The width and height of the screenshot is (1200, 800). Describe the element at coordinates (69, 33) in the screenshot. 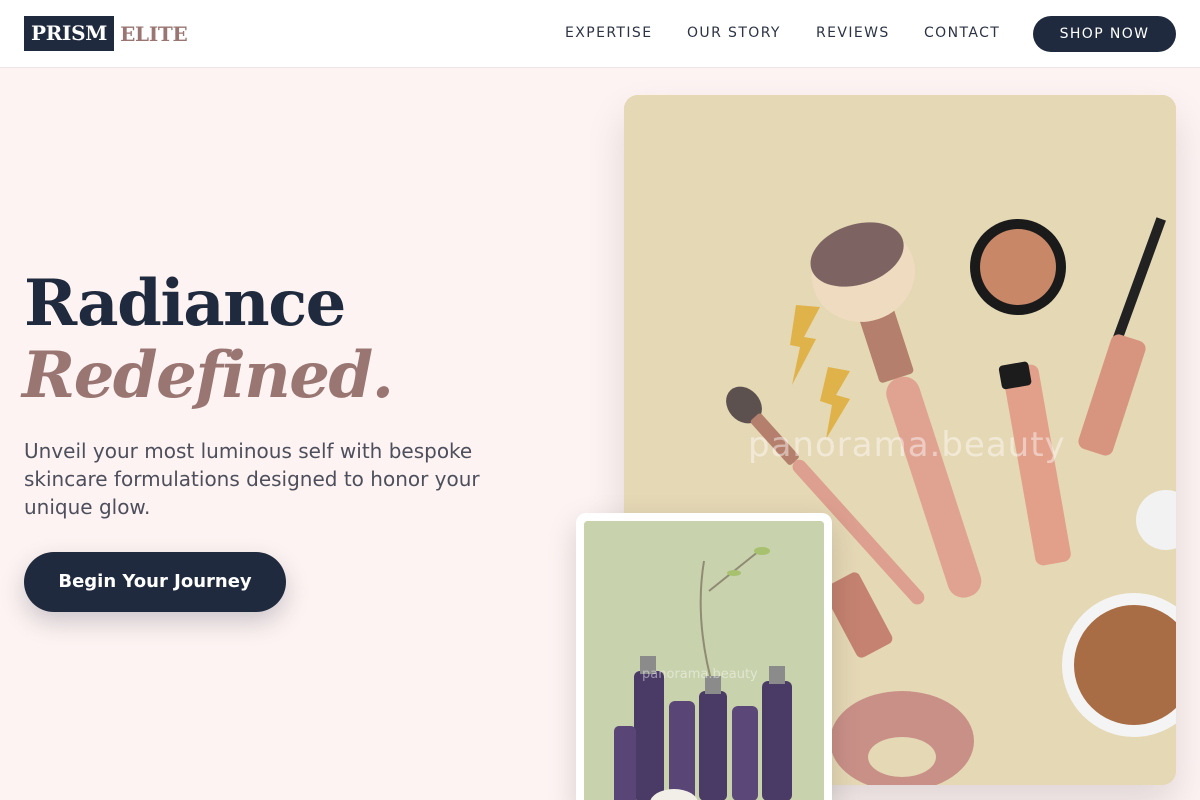

I see `brand-name-box: PRISM` at that location.